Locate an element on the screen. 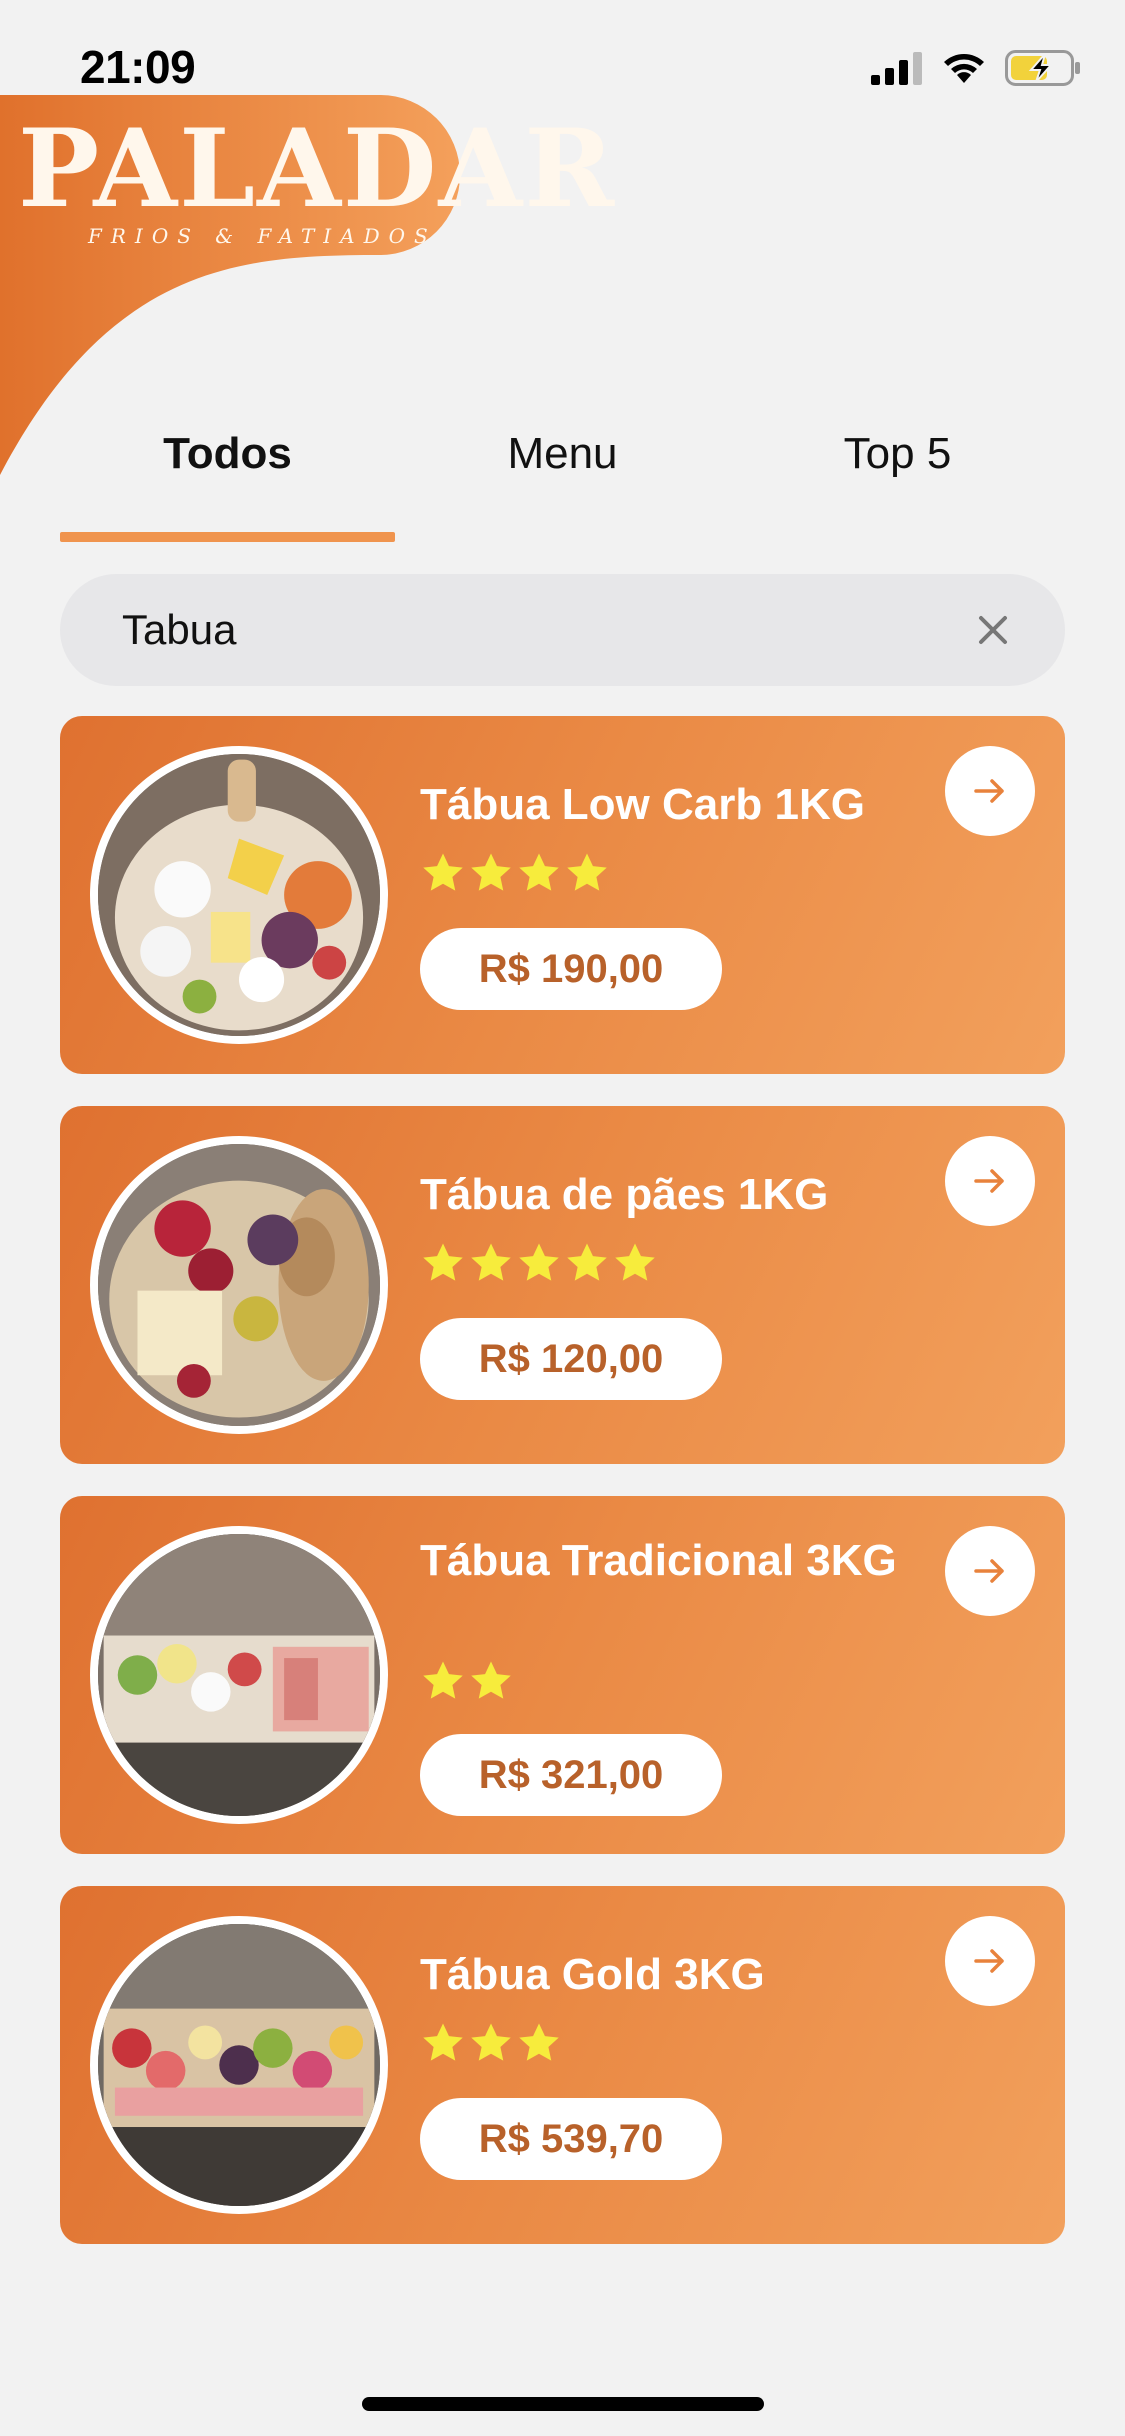 The image size is (1125, 2436). product-title: Tábua Gold 3KG is located at coordinates (592, 1974).